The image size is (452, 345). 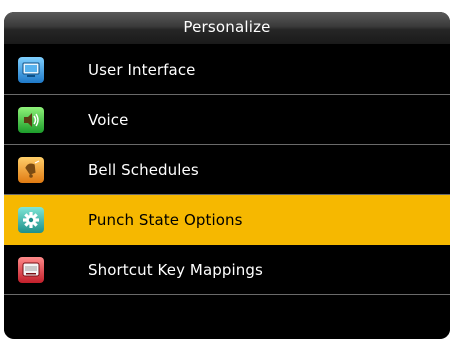 I want to click on menu-item-user-interface: User Interface, so click(x=227, y=70).